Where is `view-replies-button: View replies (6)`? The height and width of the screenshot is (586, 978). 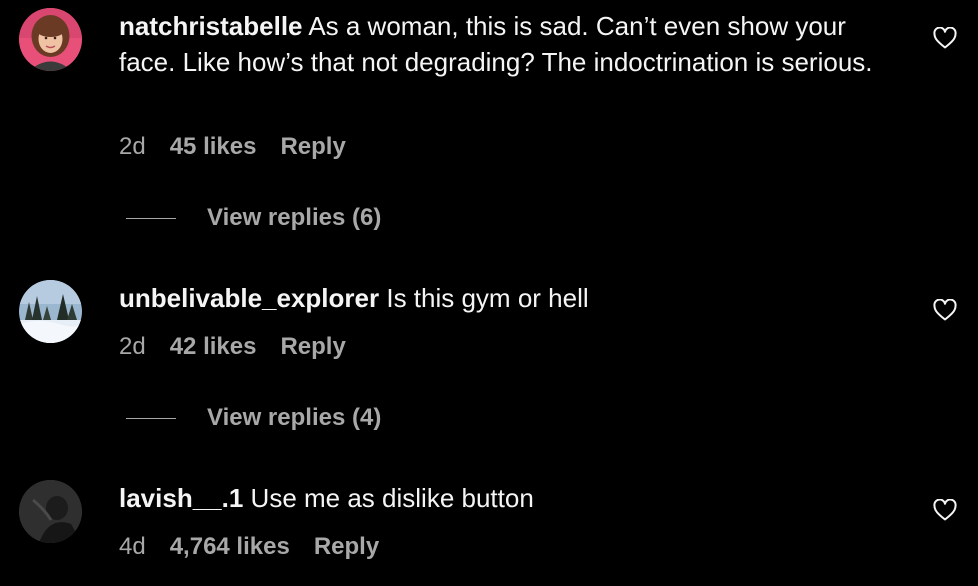 view-replies-button: View replies (6) is located at coordinates (253, 218).